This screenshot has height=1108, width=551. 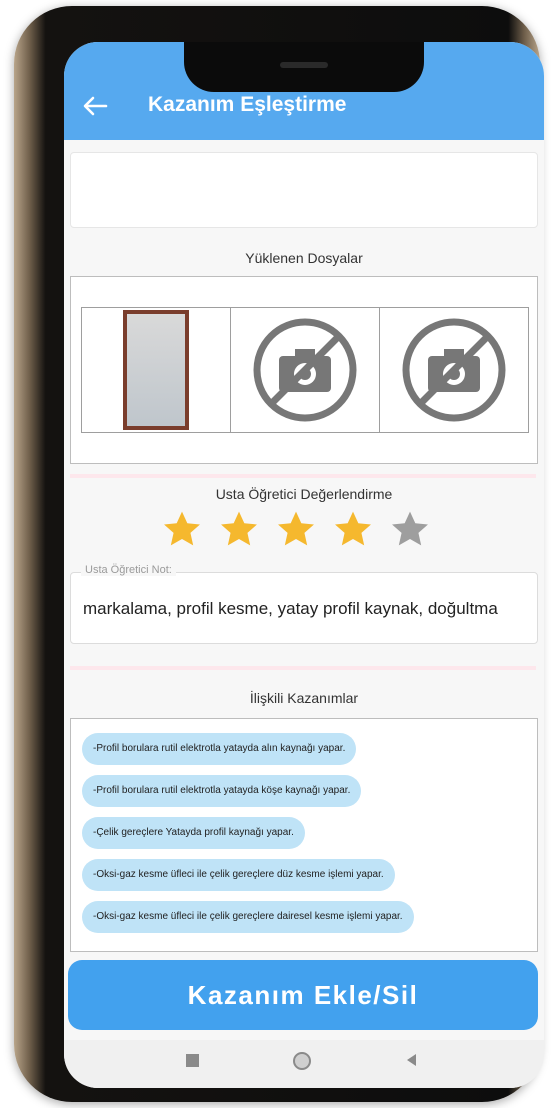 What do you see at coordinates (304, 698) in the screenshot?
I see `related-label: İlişkili Kazanımlar` at bounding box center [304, 698].